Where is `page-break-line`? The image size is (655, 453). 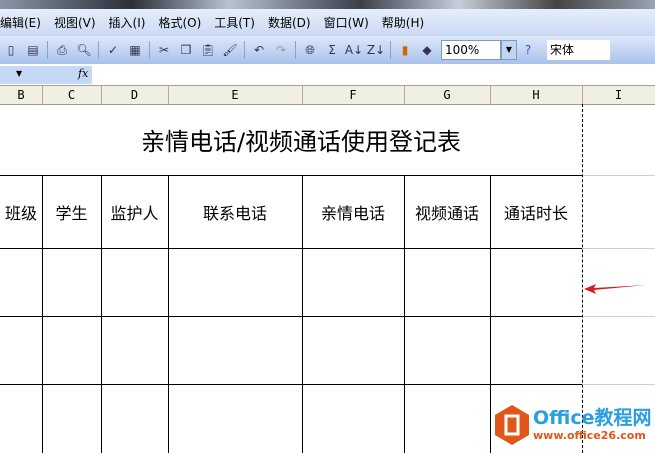 page-break-line is located at coordinates (582, 278).